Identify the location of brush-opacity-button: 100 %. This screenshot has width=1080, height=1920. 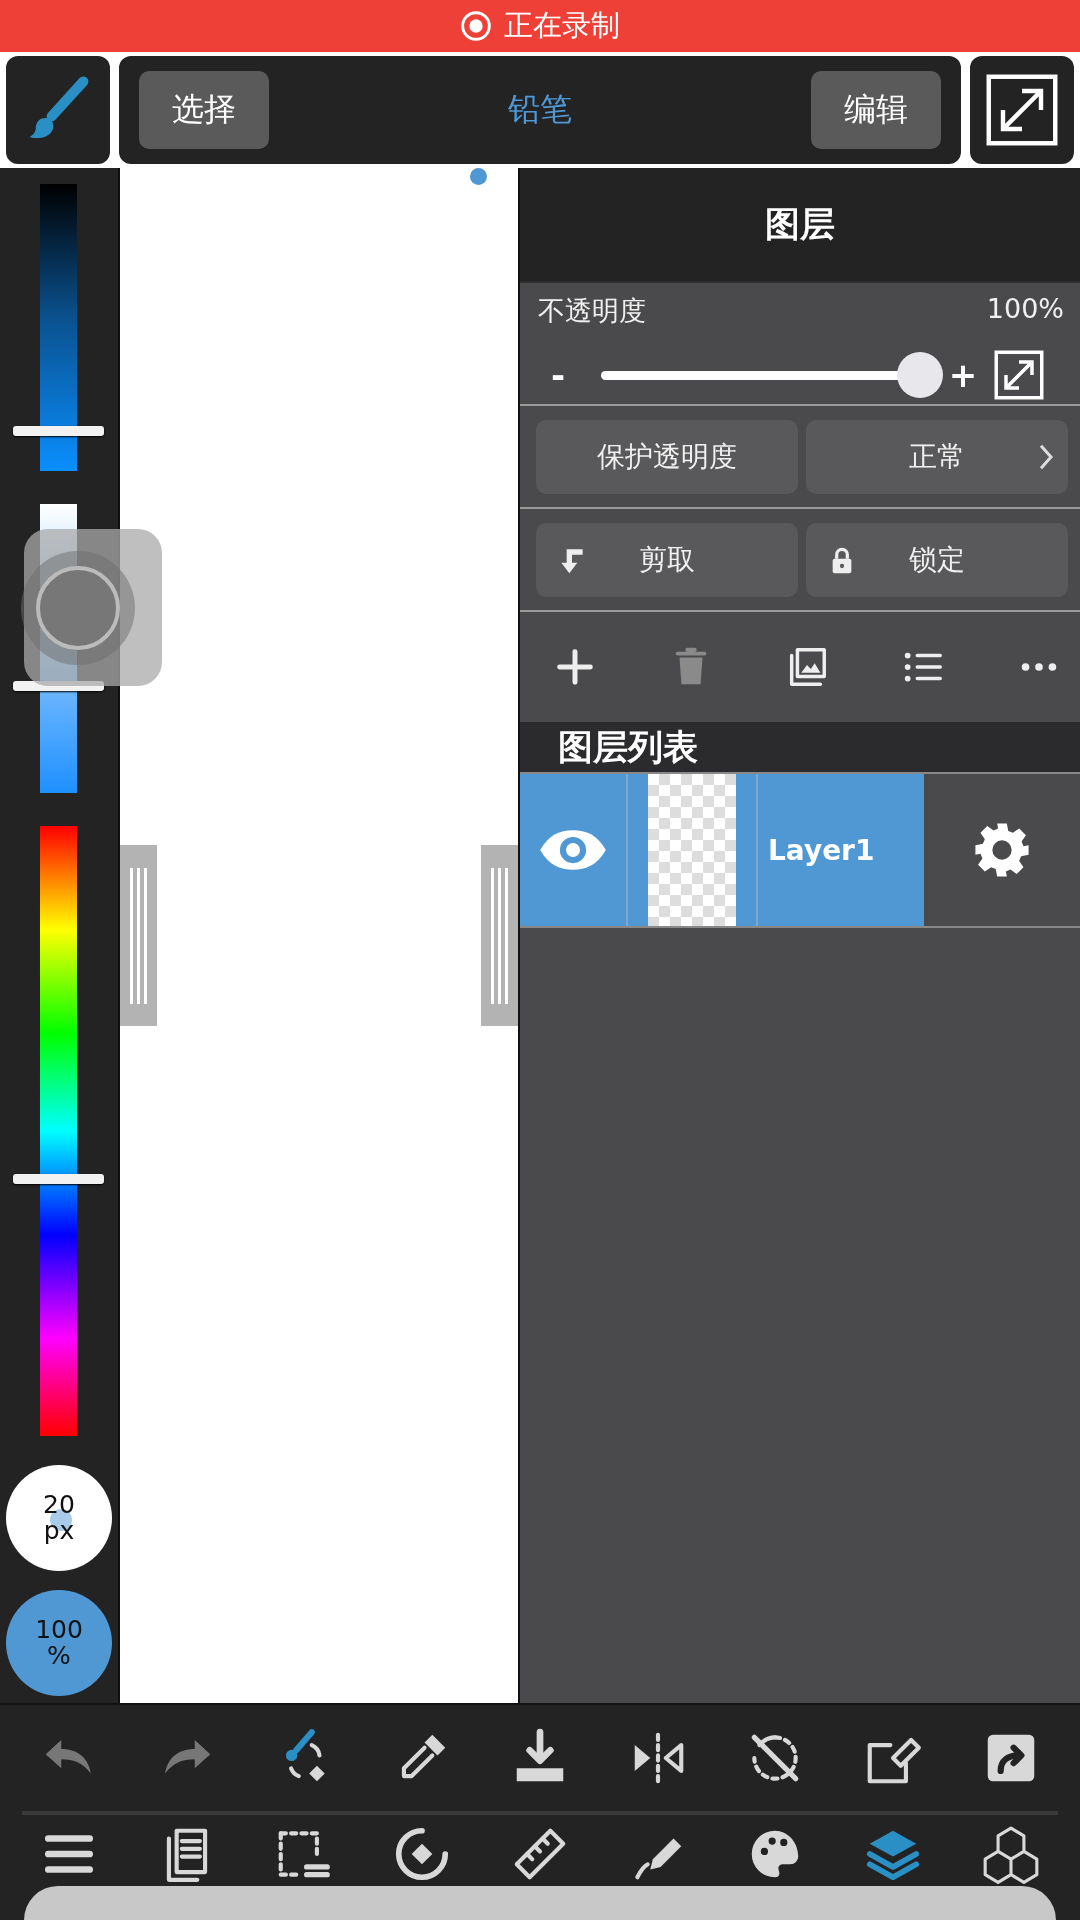
(59, 1643).